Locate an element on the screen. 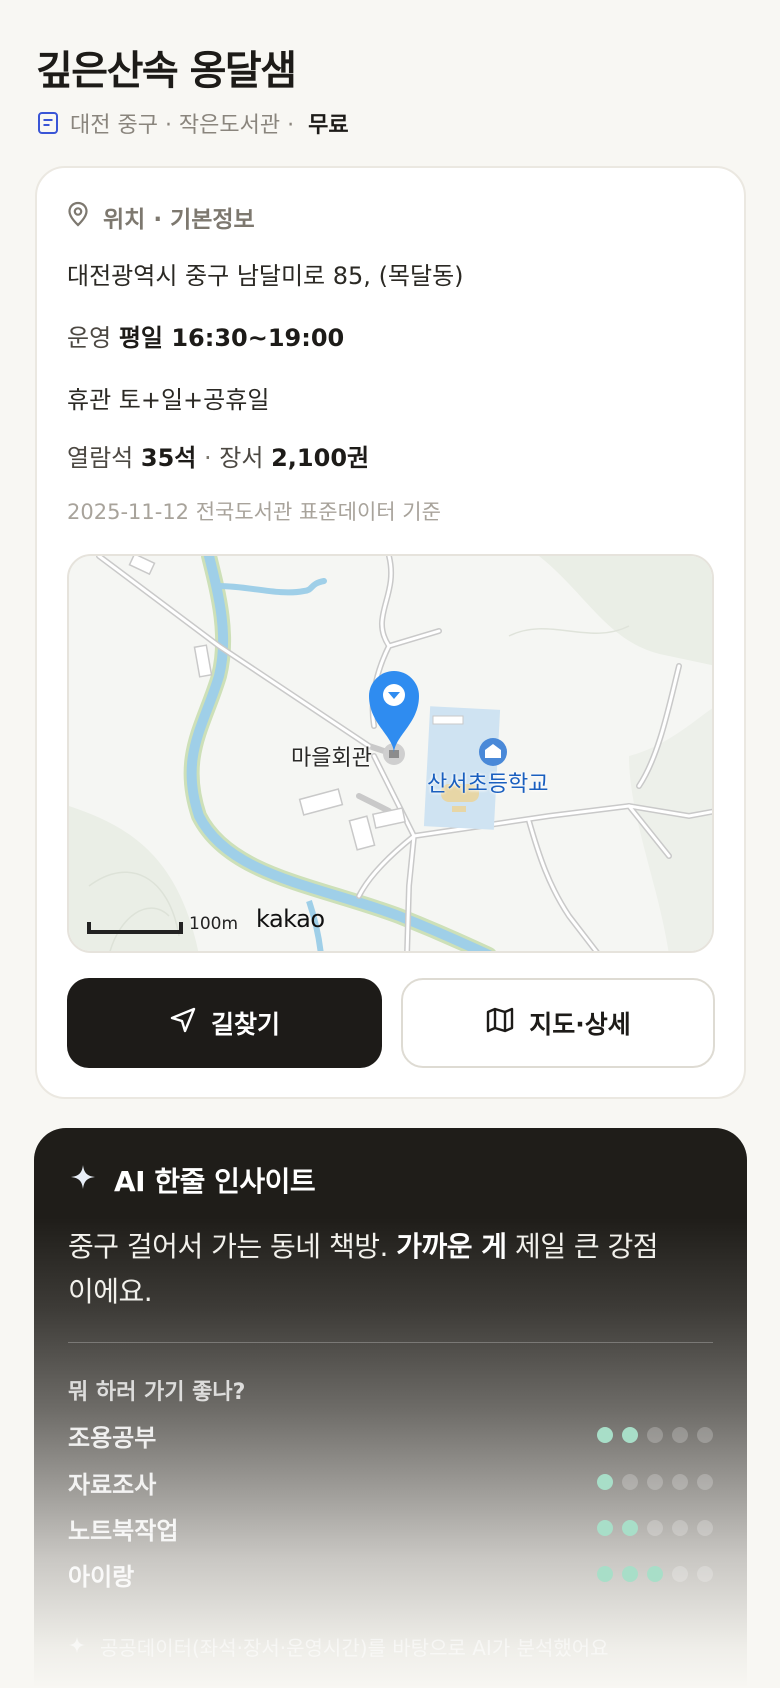 This screenshot has height=1688, width=780. activity-name: 노트북작업 is located at coordinates (123, 1530).